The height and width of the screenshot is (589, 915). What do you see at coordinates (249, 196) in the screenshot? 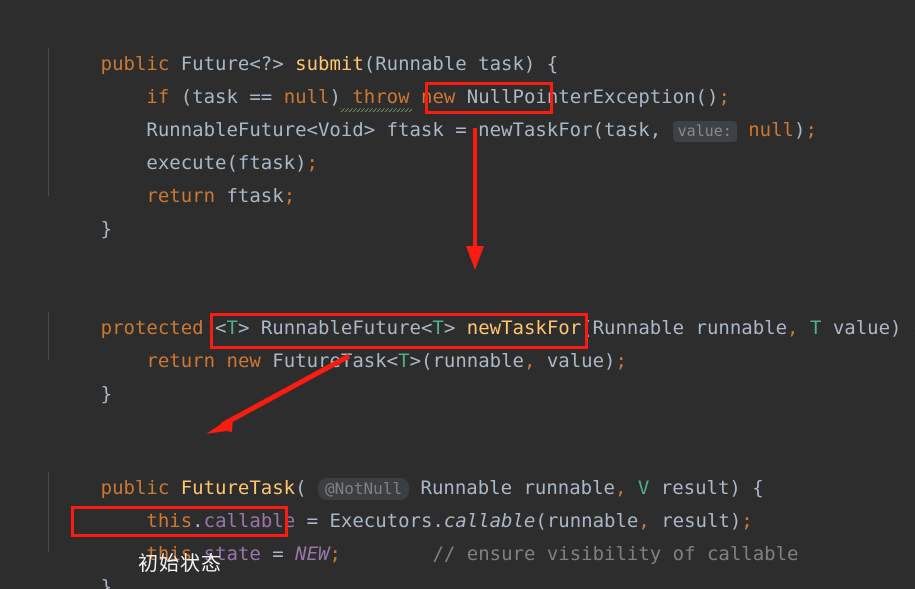
I see `token-expr: ftask` at bounding box center [249, 196].